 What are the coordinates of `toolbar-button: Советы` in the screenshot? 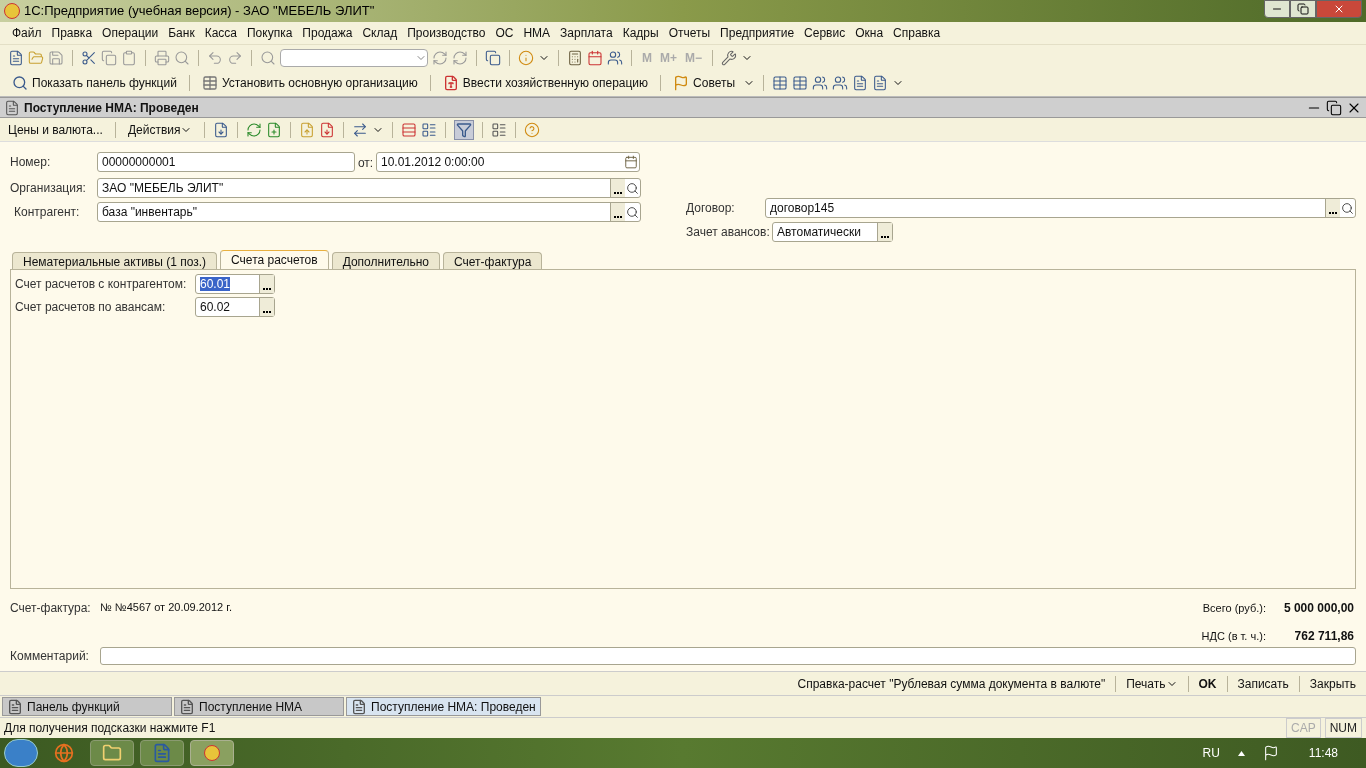 It's located at (704, 83).